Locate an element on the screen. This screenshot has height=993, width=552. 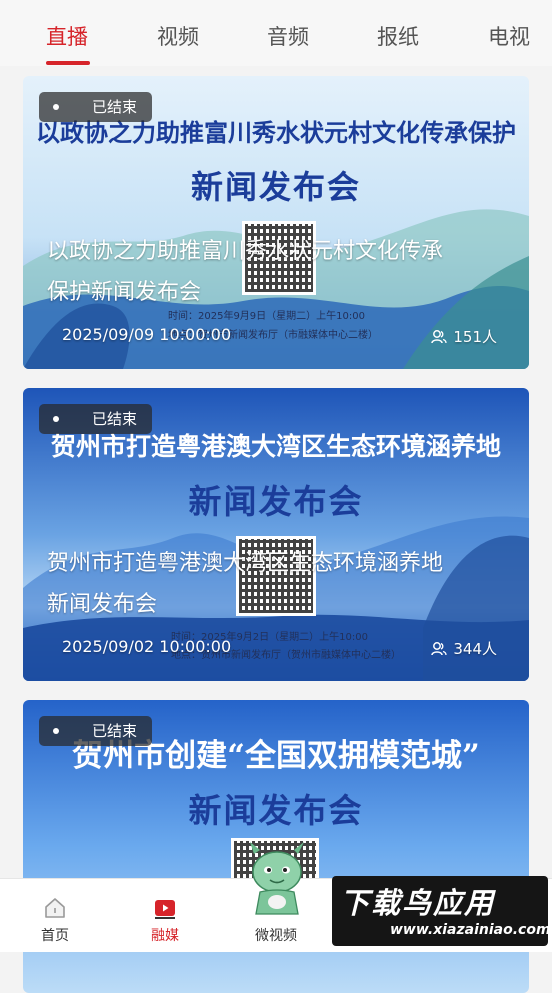
top-tab-bar: 直播 视频 音频 报纸 电视 is located at coordinates (276, 33).